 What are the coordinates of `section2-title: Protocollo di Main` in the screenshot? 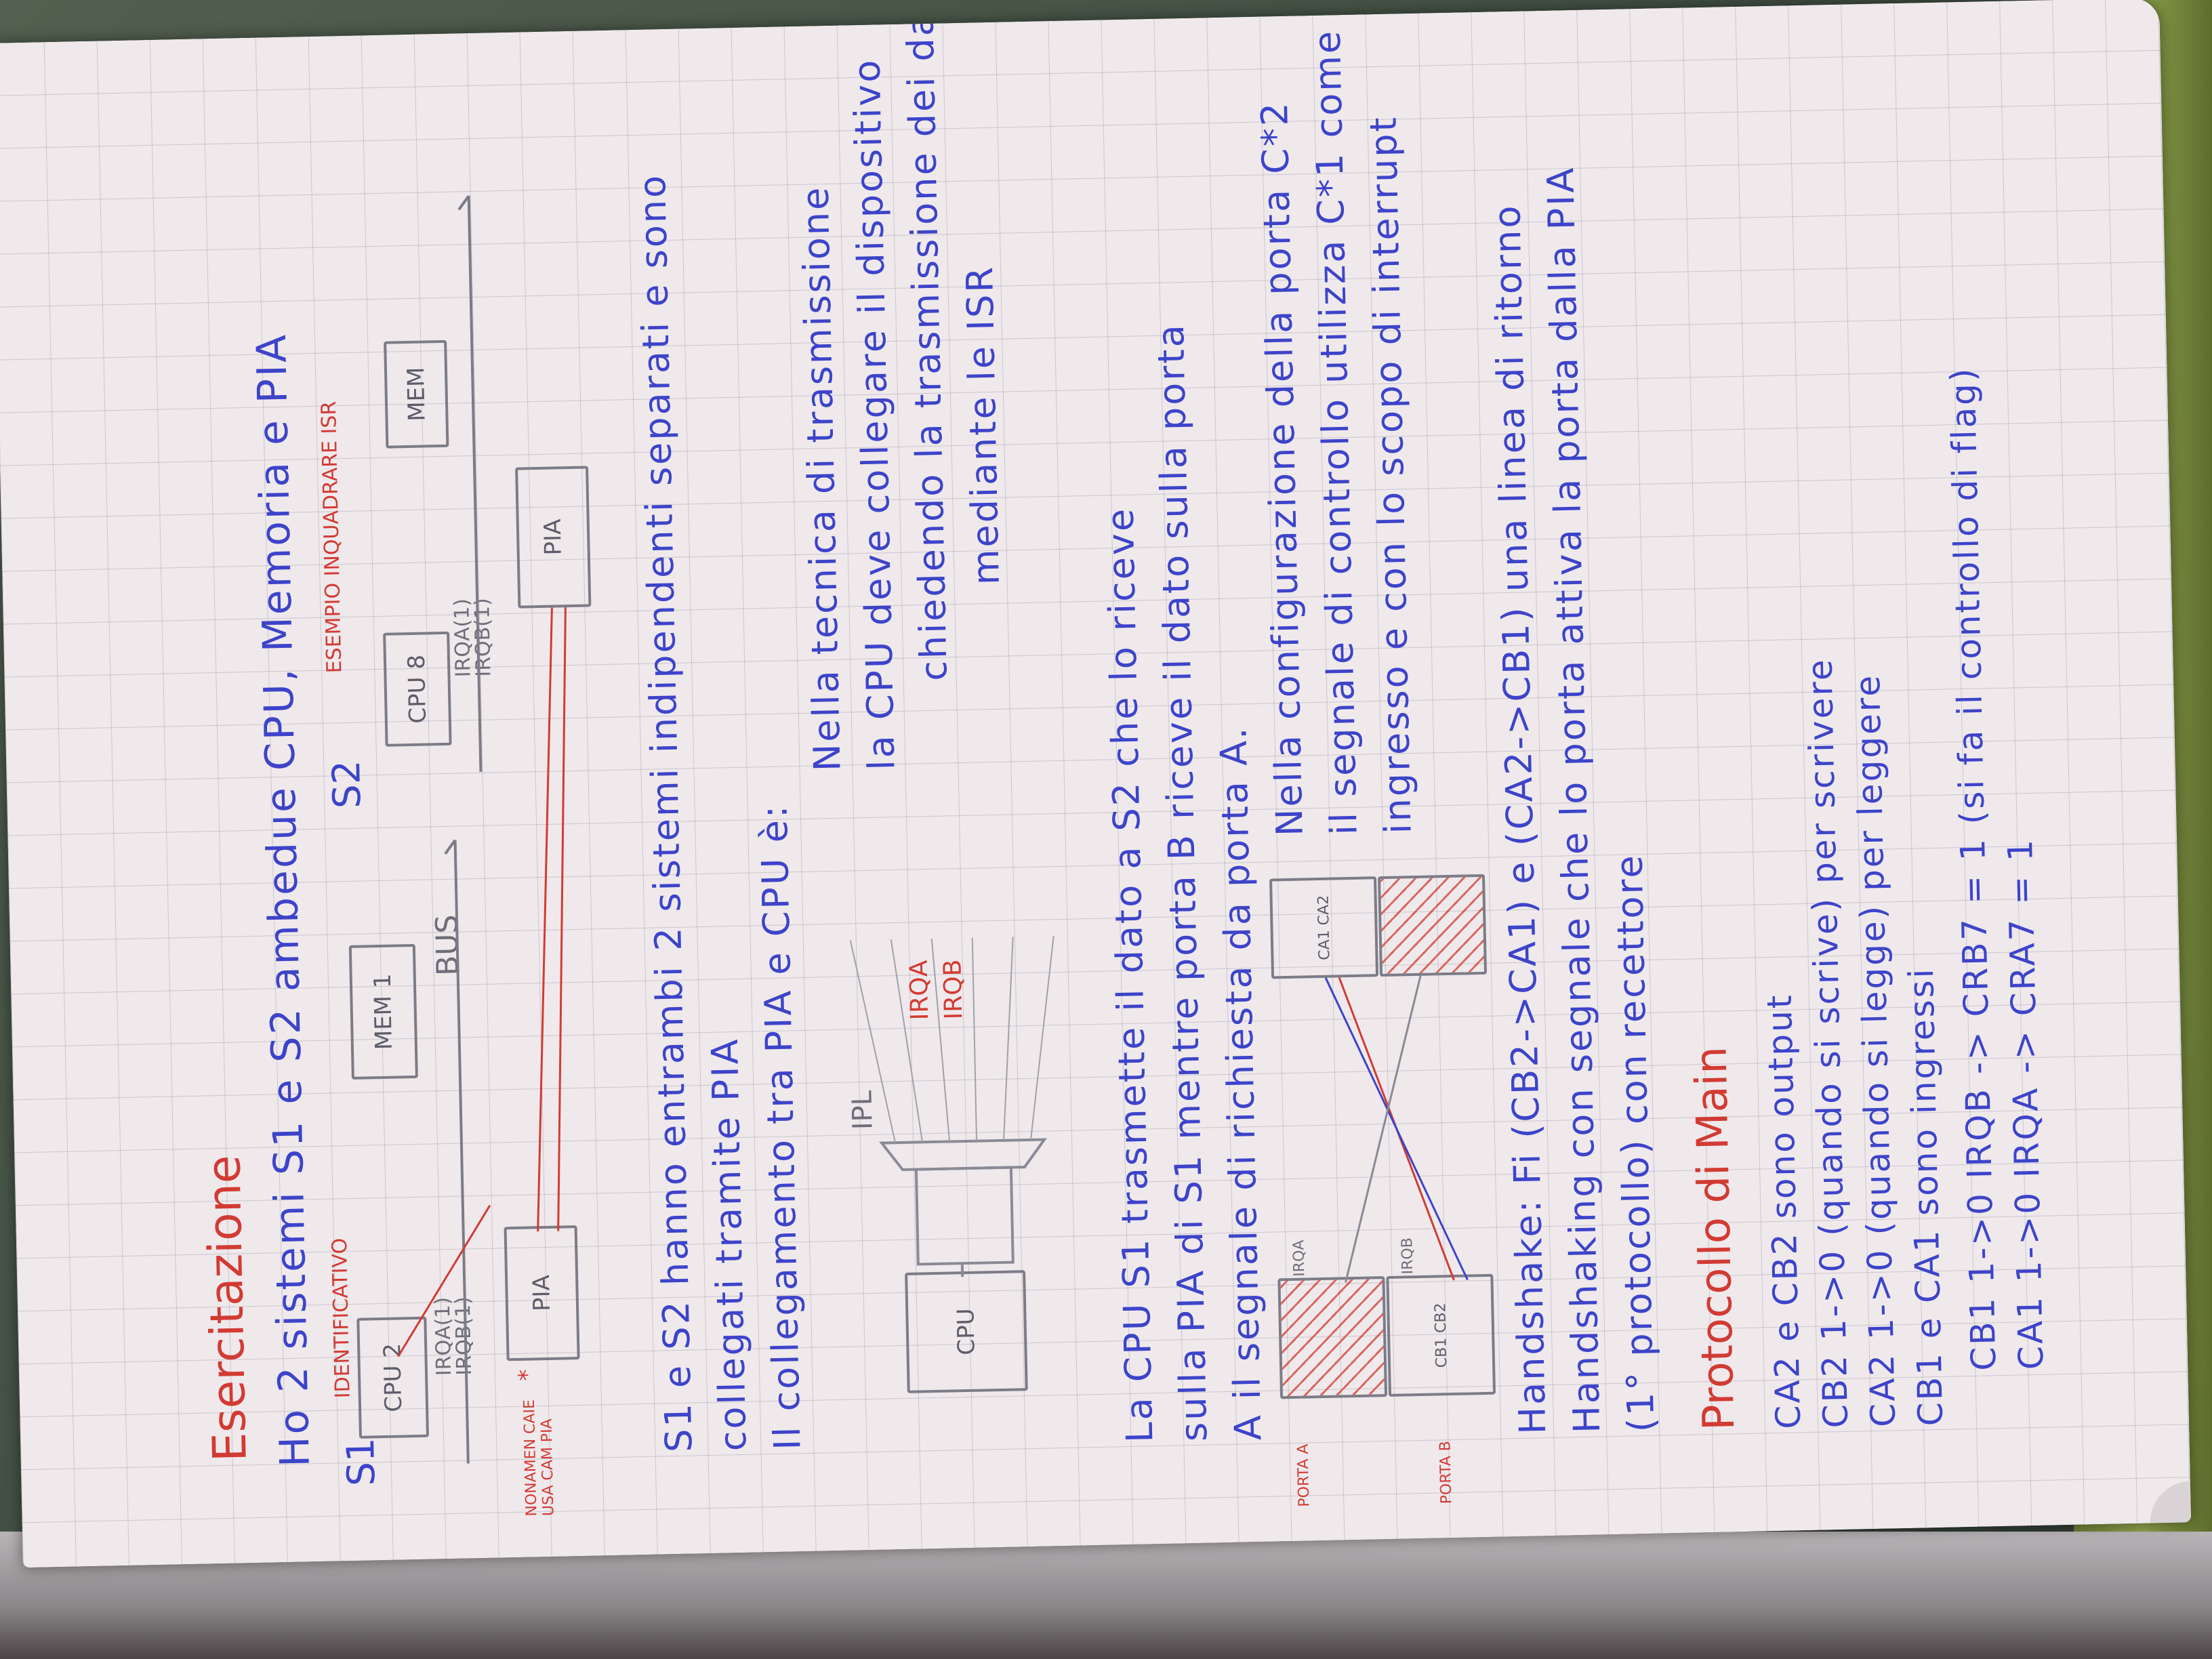 It's located at (1715, 1238).